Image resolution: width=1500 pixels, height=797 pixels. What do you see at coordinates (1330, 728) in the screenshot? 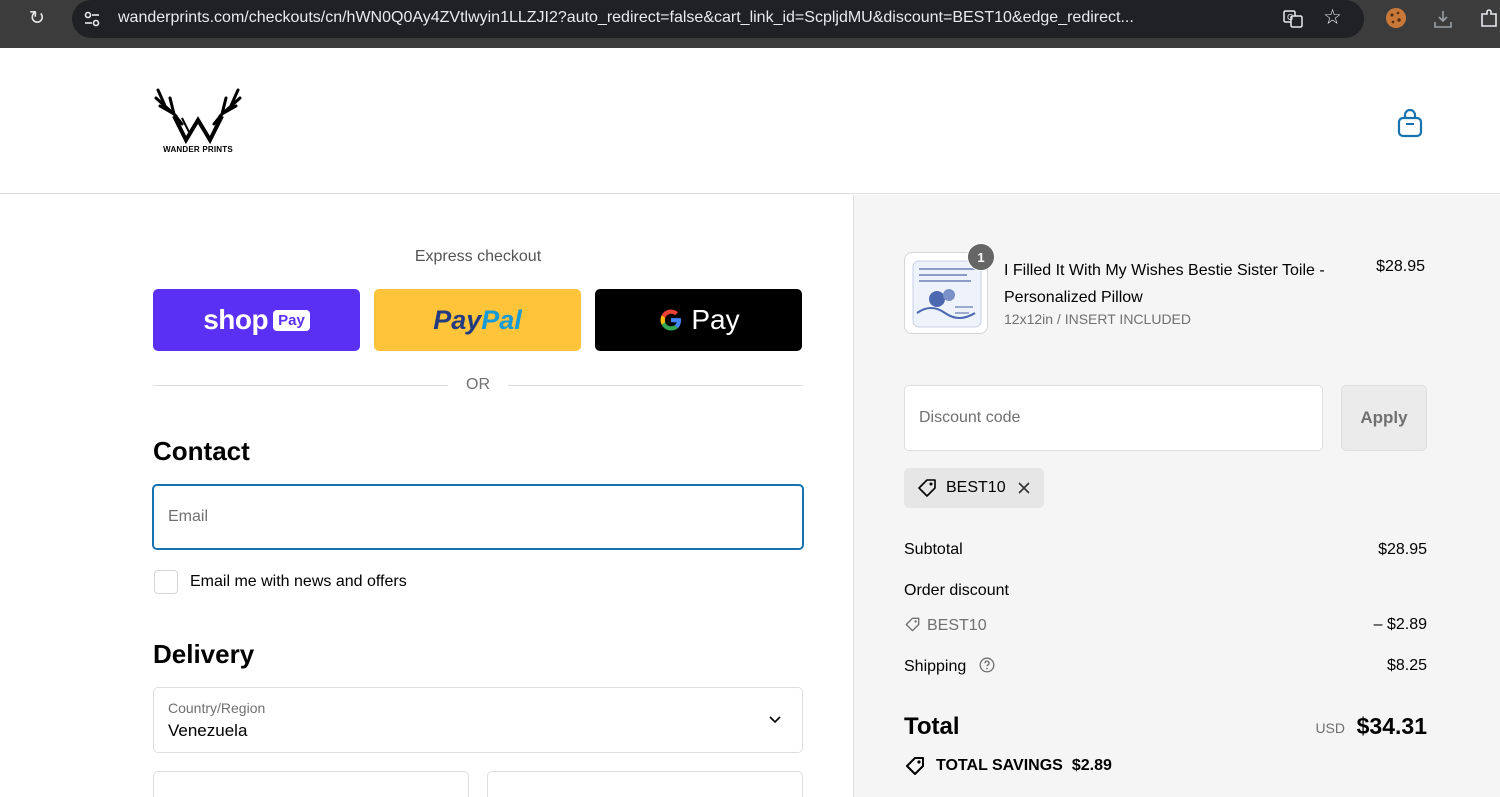
I see `currency-code: USD` at bounding box center [1330, 728].